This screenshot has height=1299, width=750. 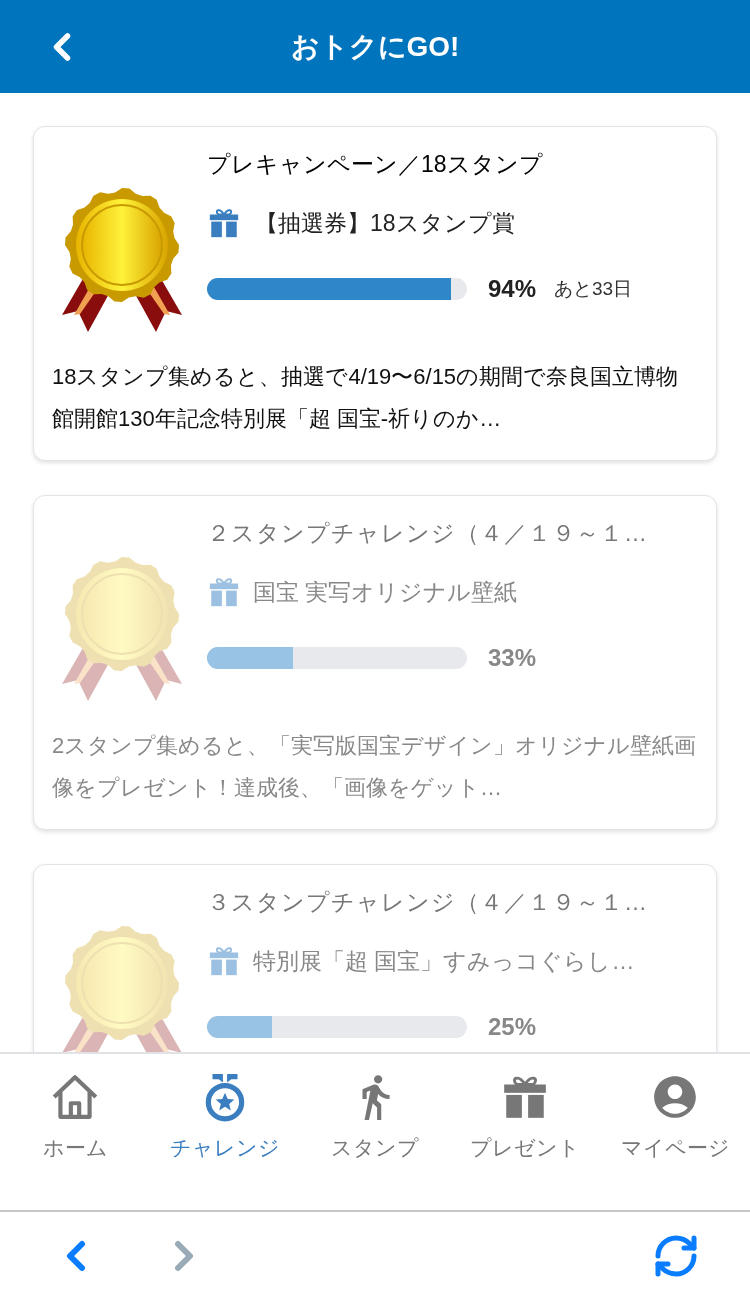 What do you see at coordinates (375, 1132) in the screenshot?
I see `tab-item: スタンプ` at bounding box center [375, 1132].